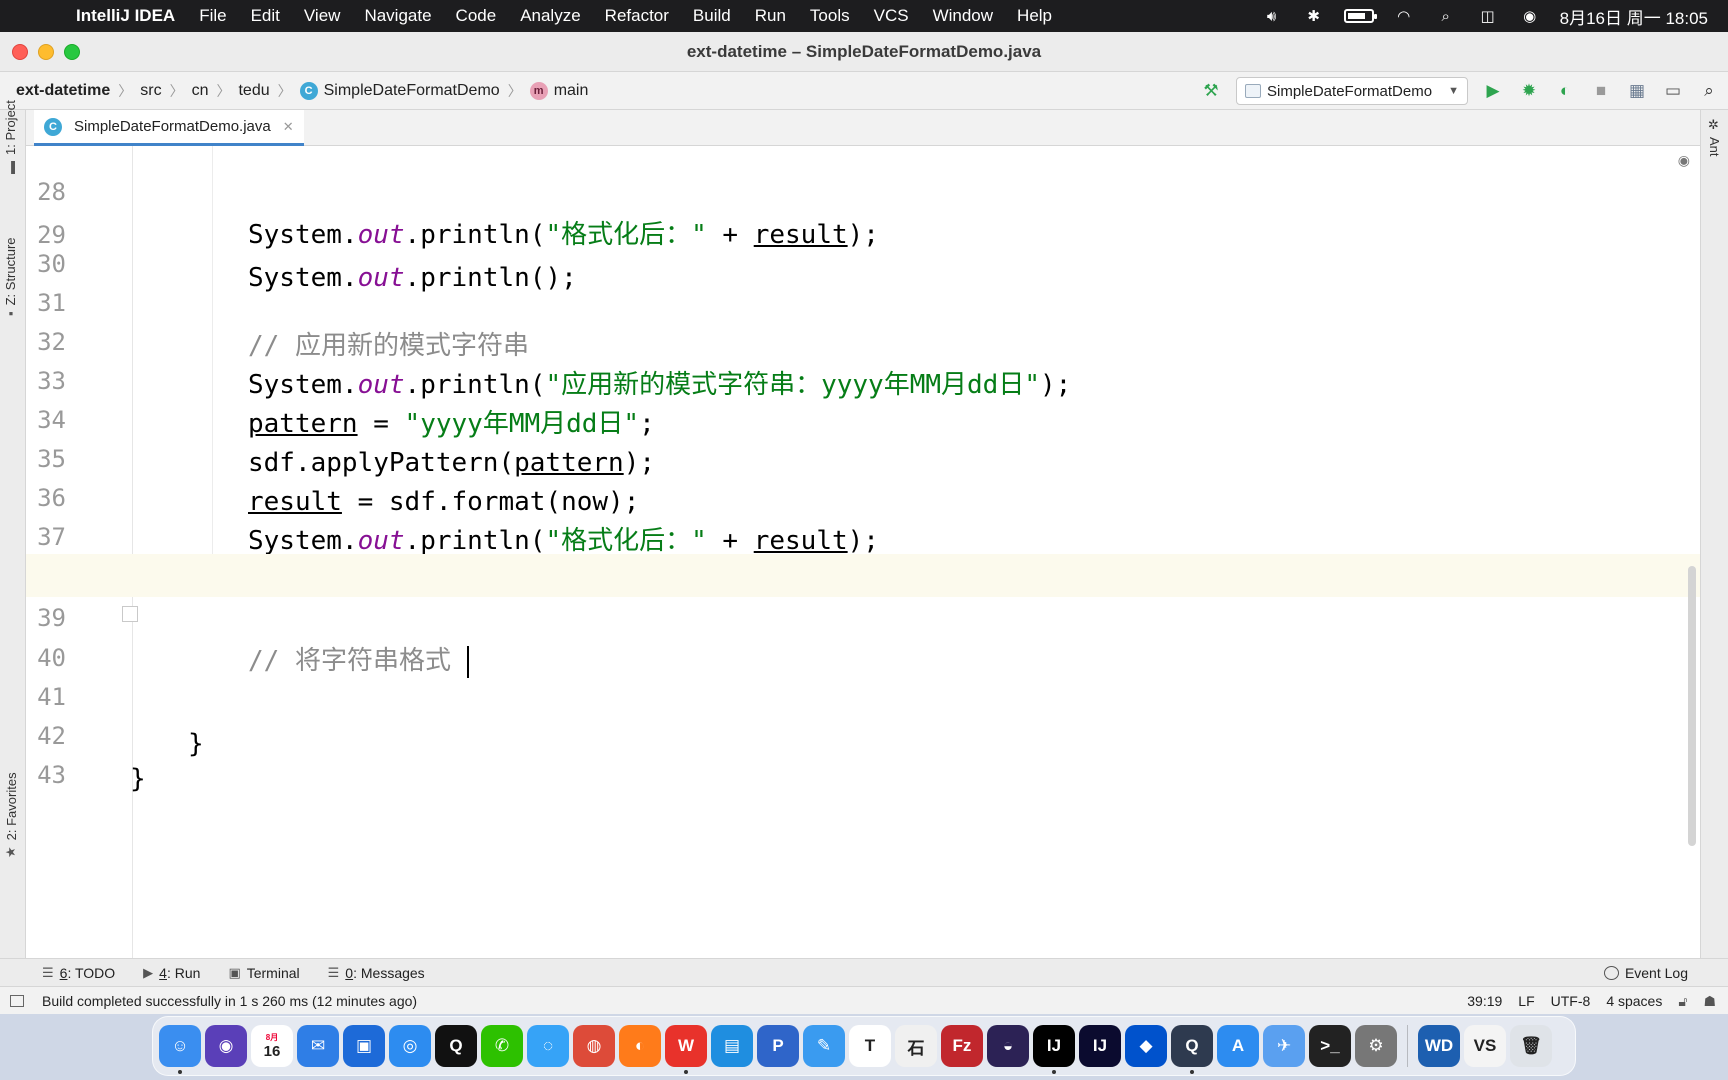 The height and width of the screenshot is (1080, 1728). I want to click on close-icon: ✕, so click(288, 127).